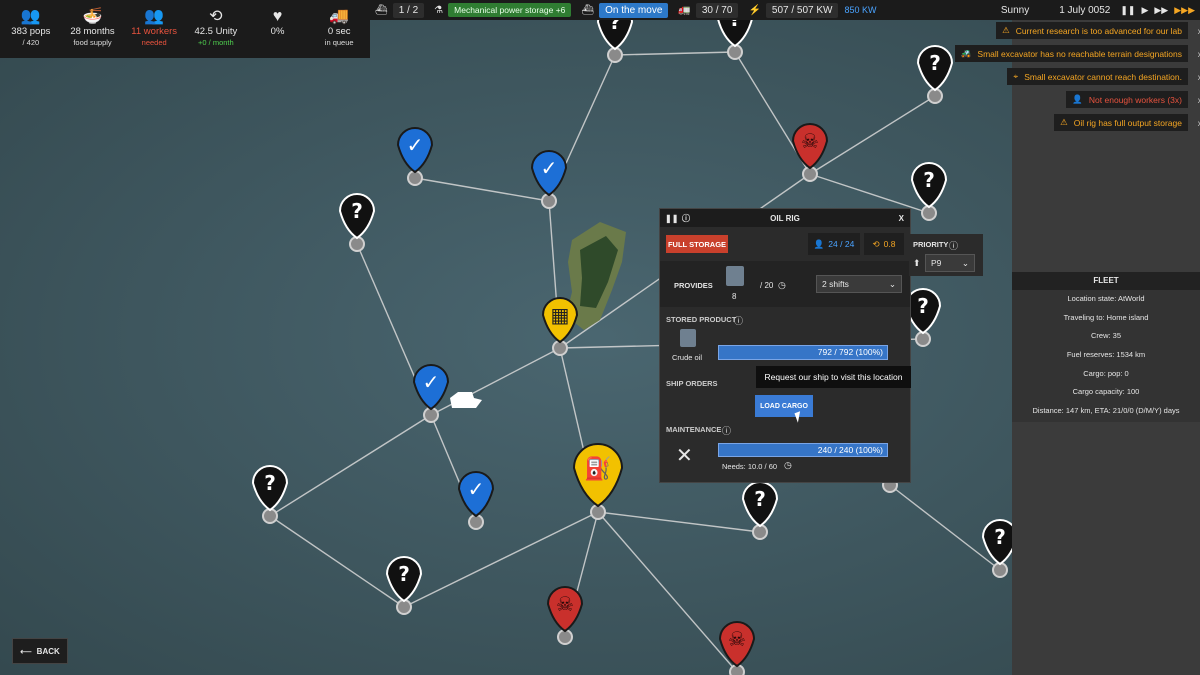 The image size is (1200, 675). Describe the element at coordinates (588, 10) in the screenshot. I see `ship-small-icon: ⛴` at that location.